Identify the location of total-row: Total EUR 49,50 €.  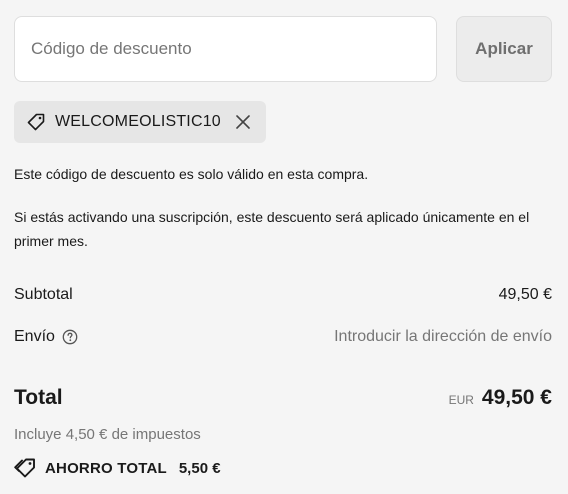
(283, 398).